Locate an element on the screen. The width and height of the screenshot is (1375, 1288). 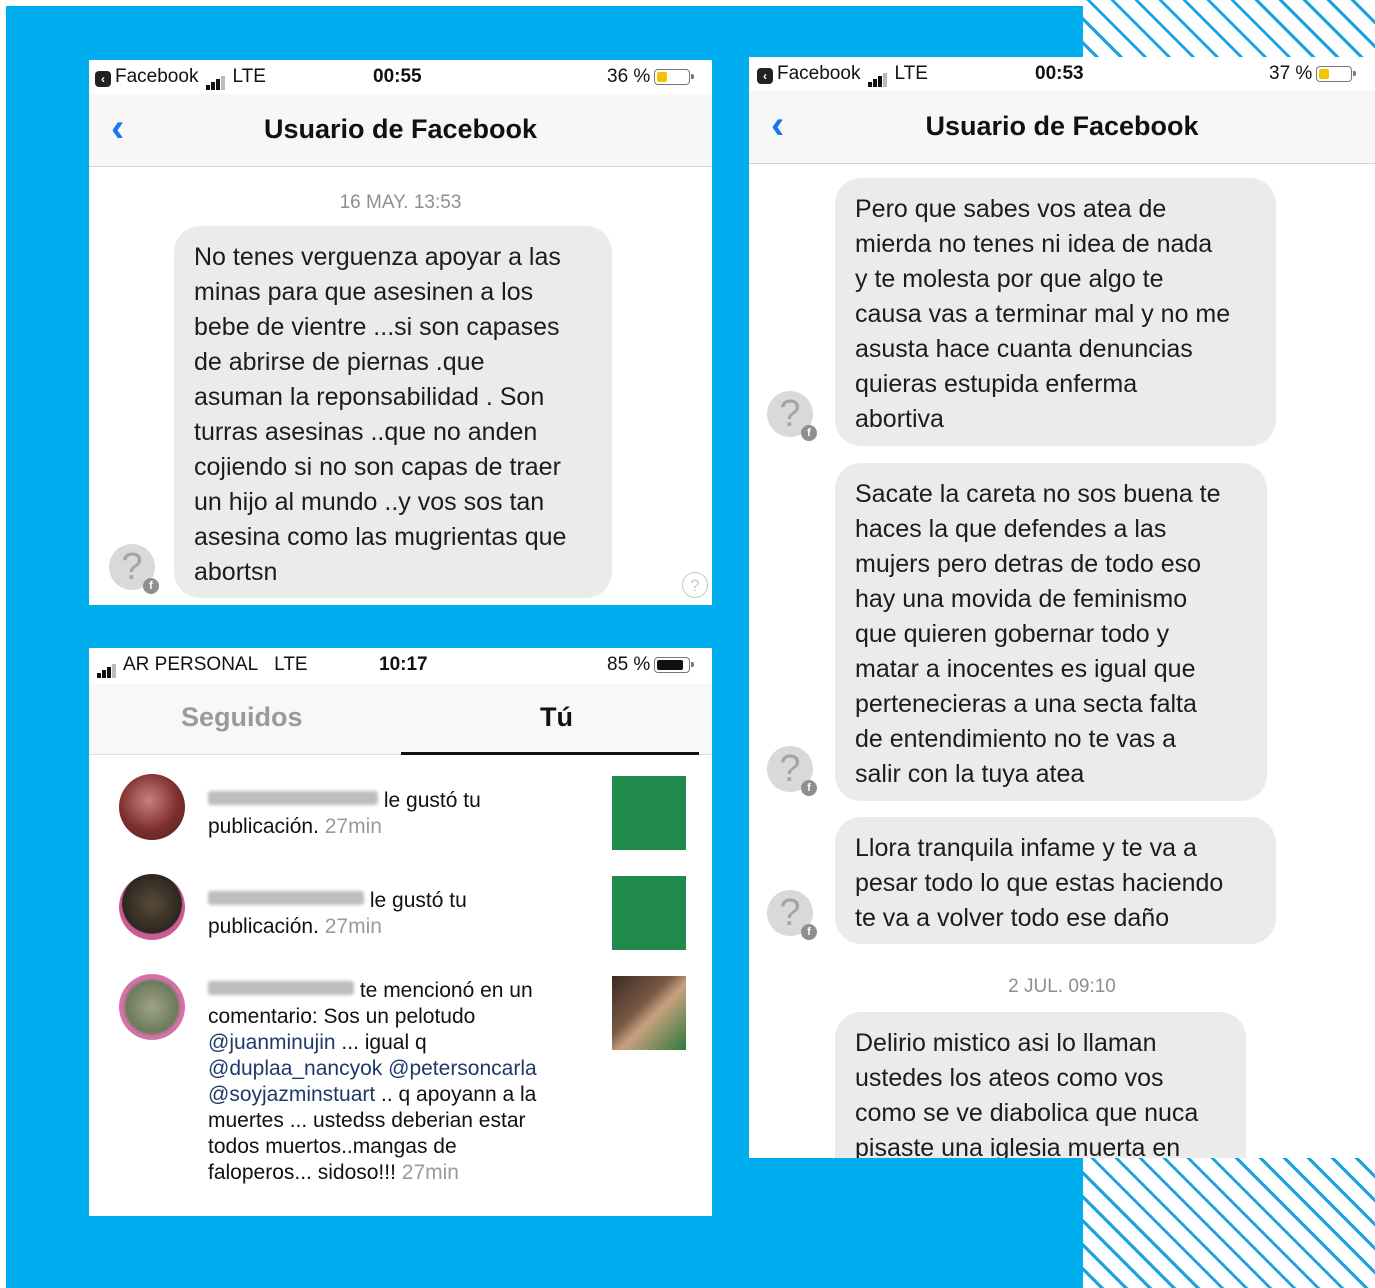
status-battery: 85 % is located at coordinates (651, 665).